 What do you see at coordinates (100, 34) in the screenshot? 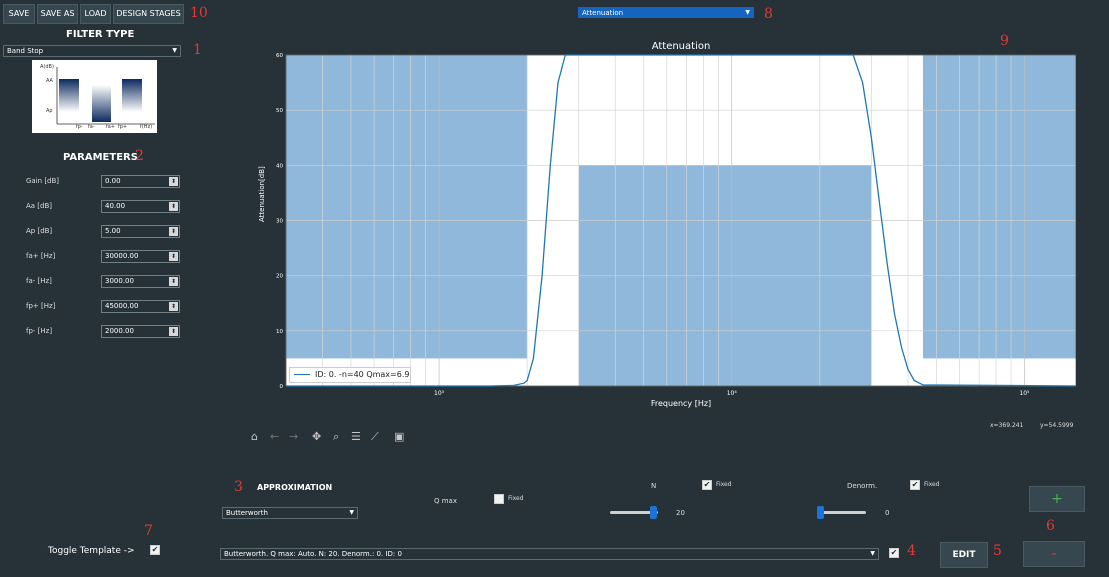
I see `filter-type-heading: FILTER TYPE` at bounding box center [100, 34].